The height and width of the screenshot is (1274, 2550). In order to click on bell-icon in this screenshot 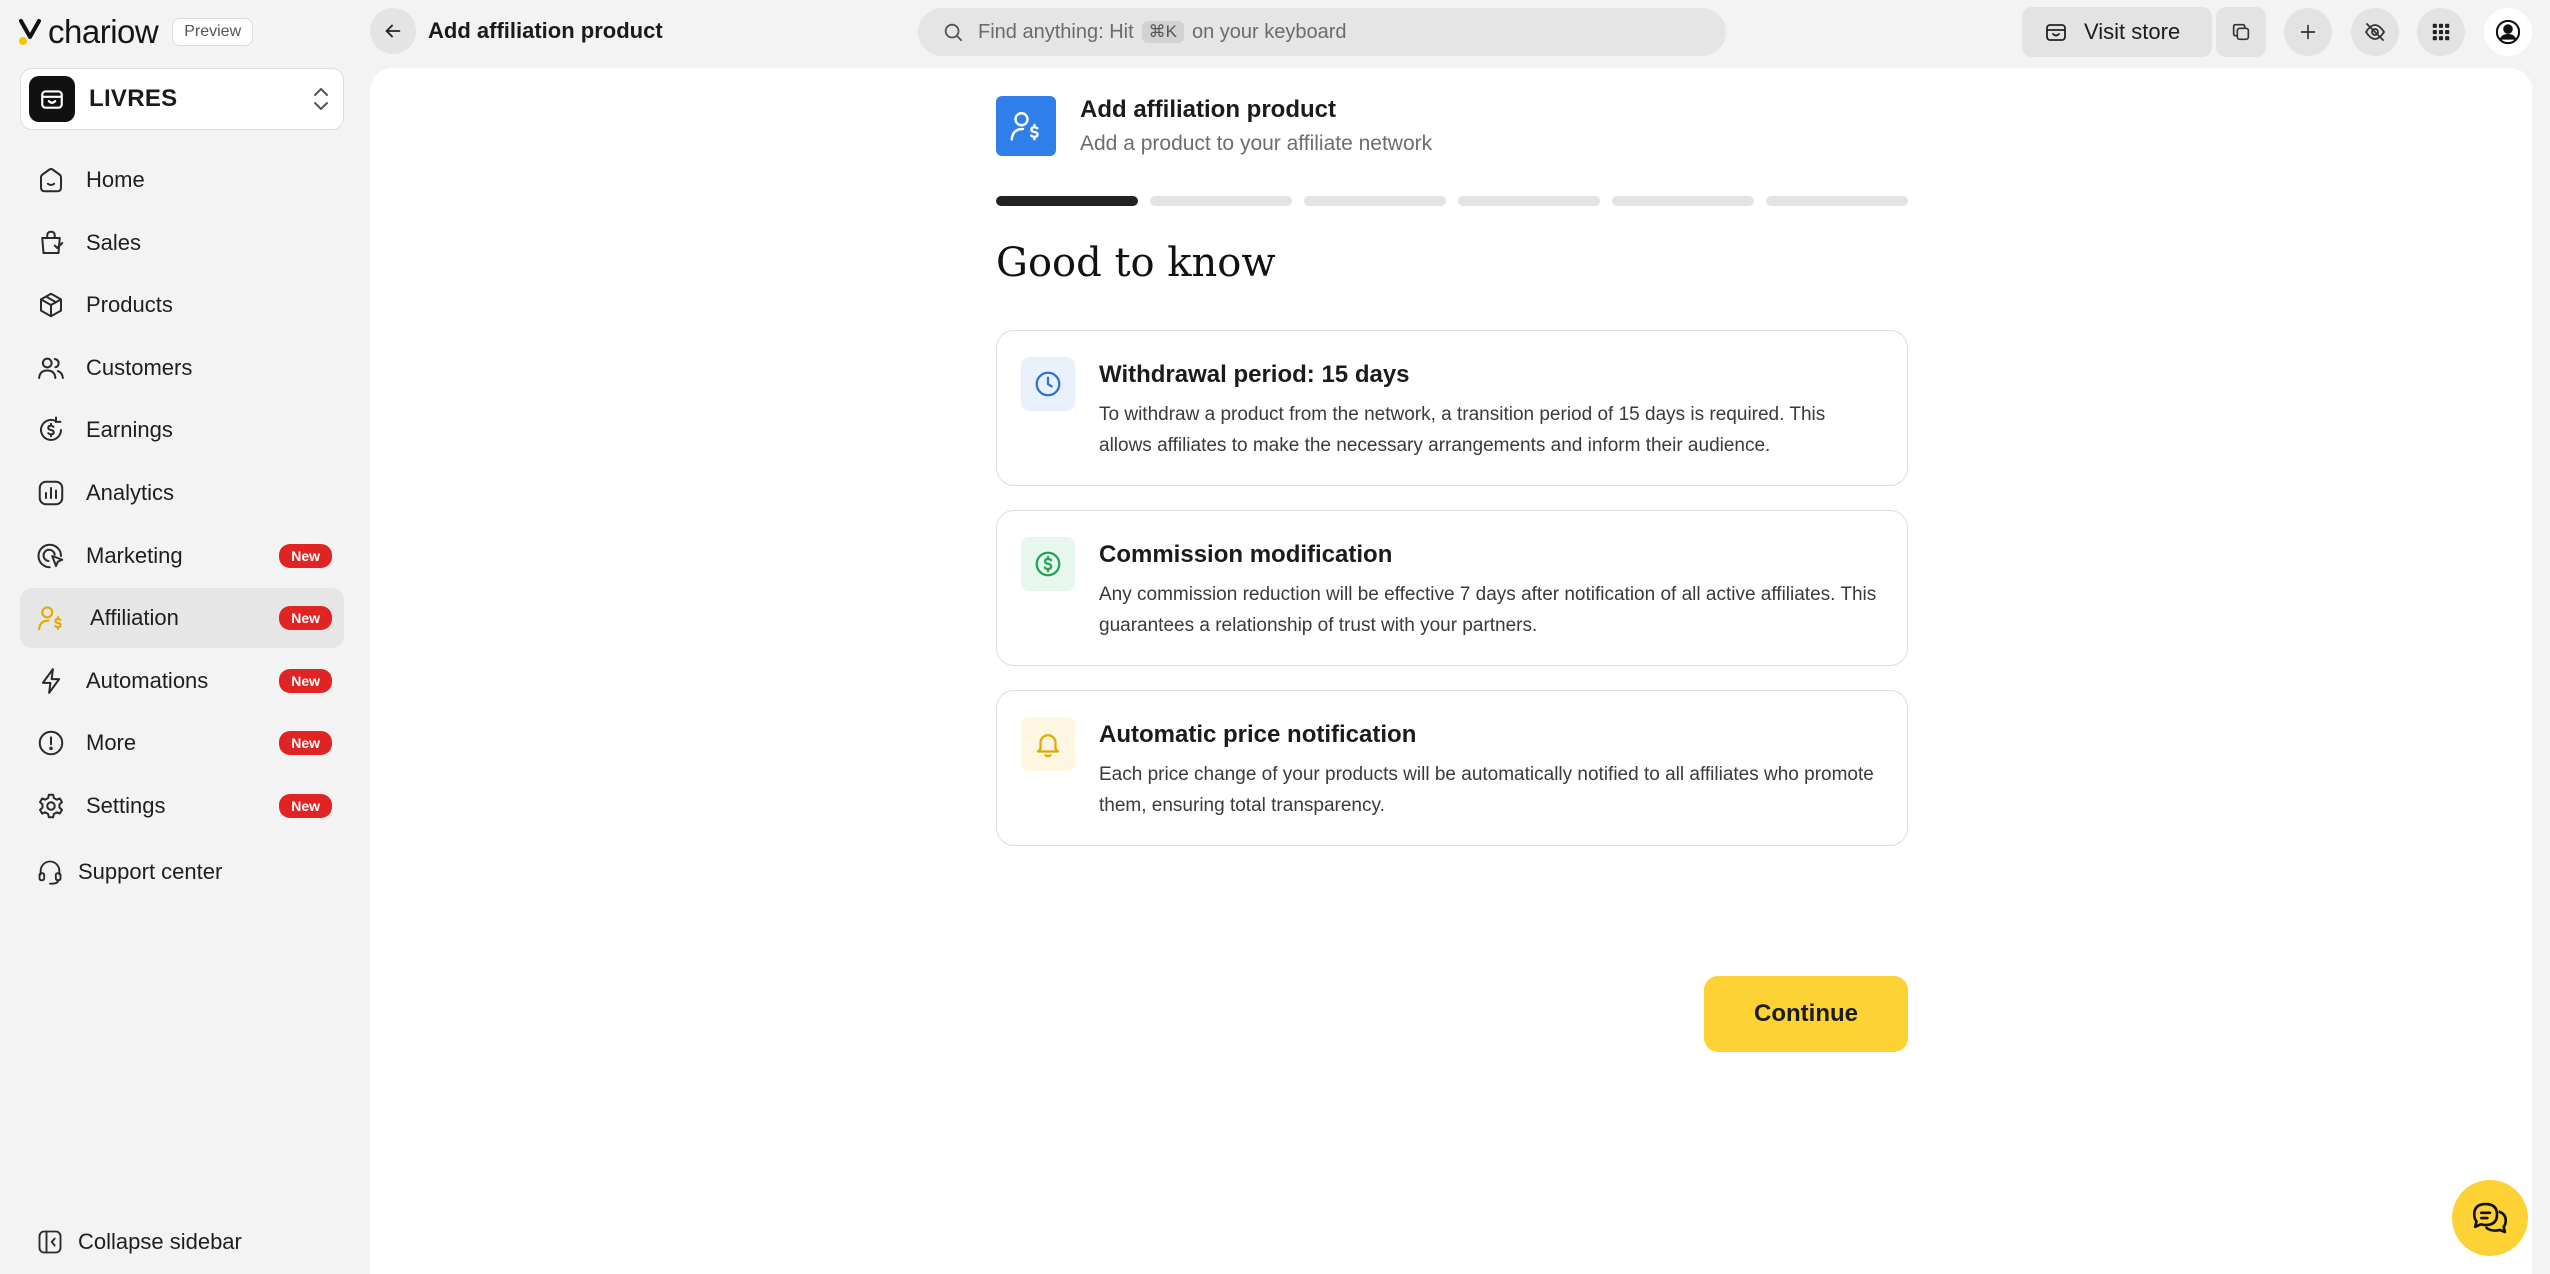, I will do `click(1048, 744)`.